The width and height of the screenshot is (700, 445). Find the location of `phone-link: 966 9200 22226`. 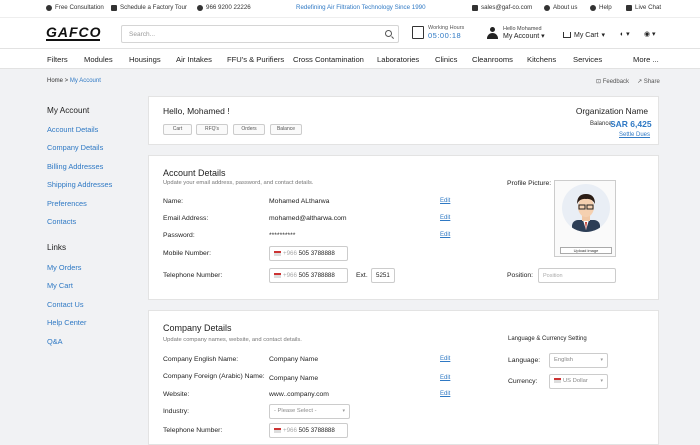

phone-link: 966 9200 22226 is located at coordinates (224, 7).